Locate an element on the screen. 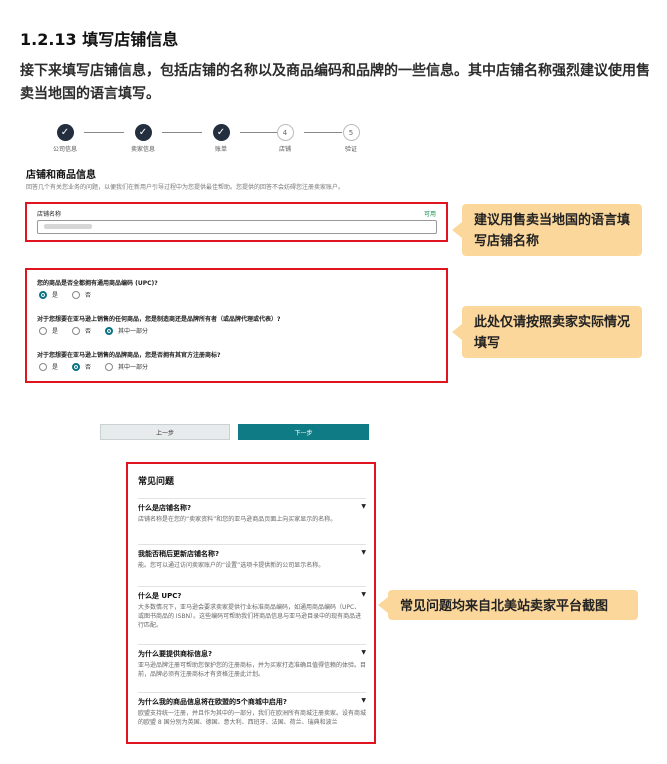 The height and width of the screenshot is (764, 667). store-section-title: 店铺和商品信息 is located at coordinates (61, 175).